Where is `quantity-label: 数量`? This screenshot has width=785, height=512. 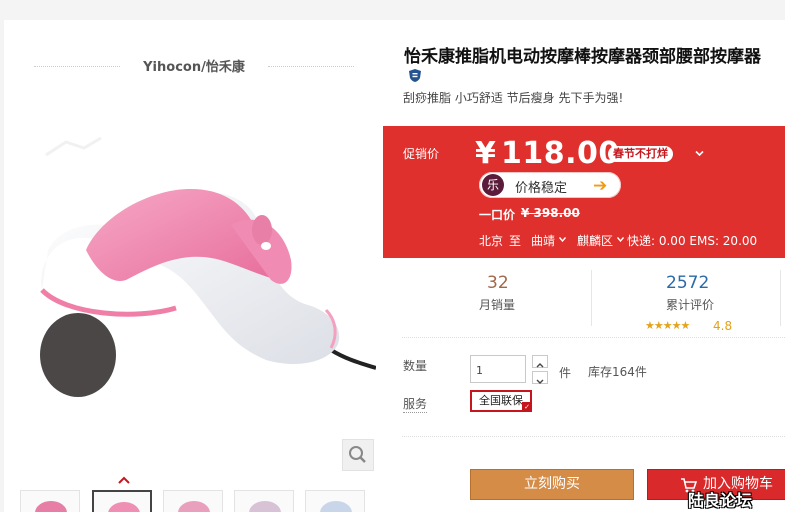
quantity-label: 数量 is located at coordinates (415, 366).